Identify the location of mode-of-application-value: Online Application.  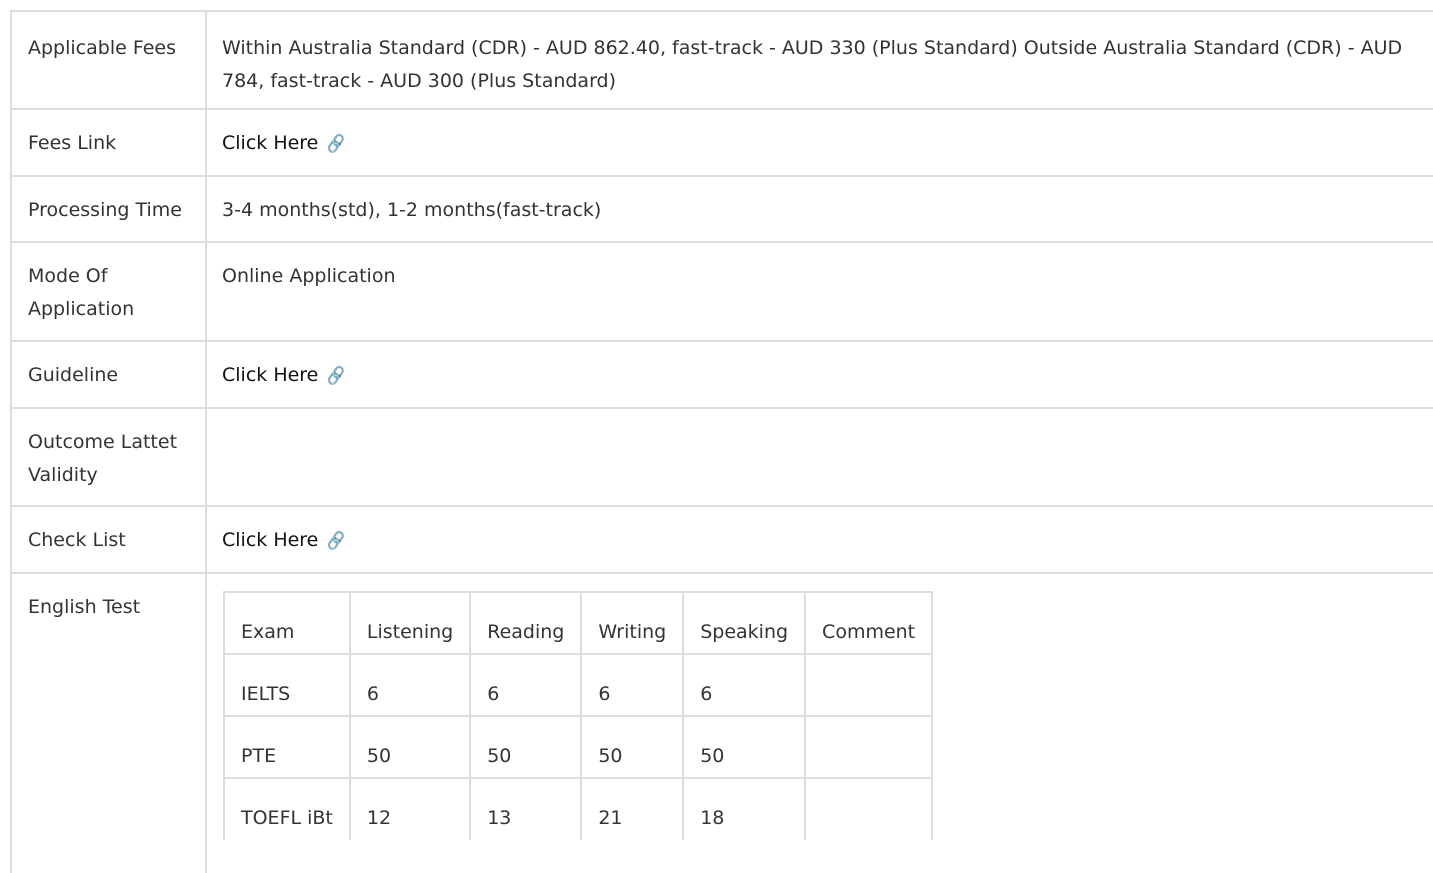
(819, 292).